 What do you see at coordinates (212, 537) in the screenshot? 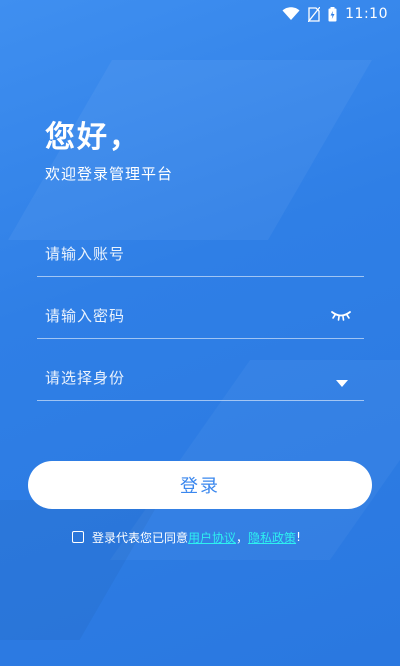
I see `user-agreement-link: 用户协议` at bounding box center [212, 537].